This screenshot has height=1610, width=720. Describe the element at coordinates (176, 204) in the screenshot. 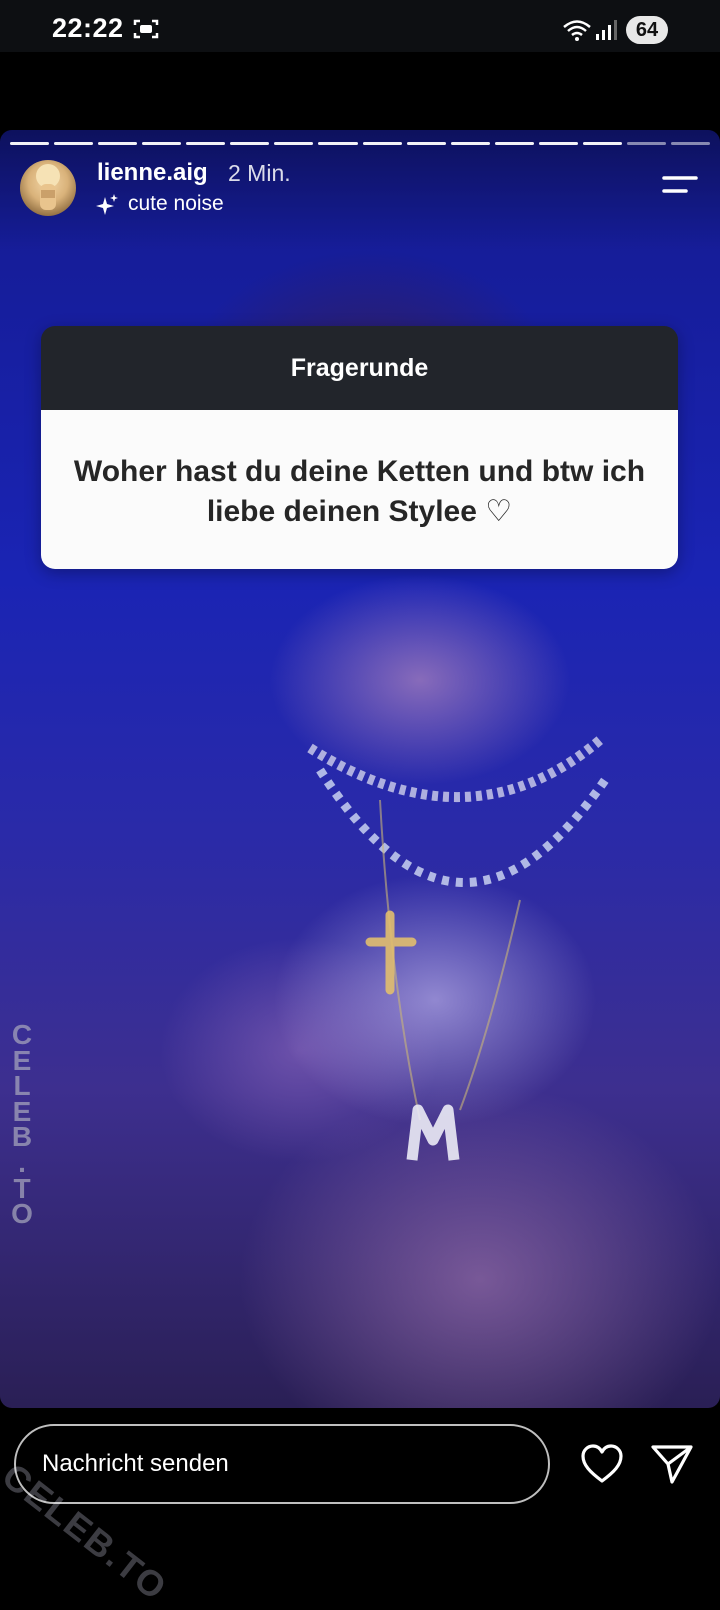

I see `audio-label: cute noise` at that location.